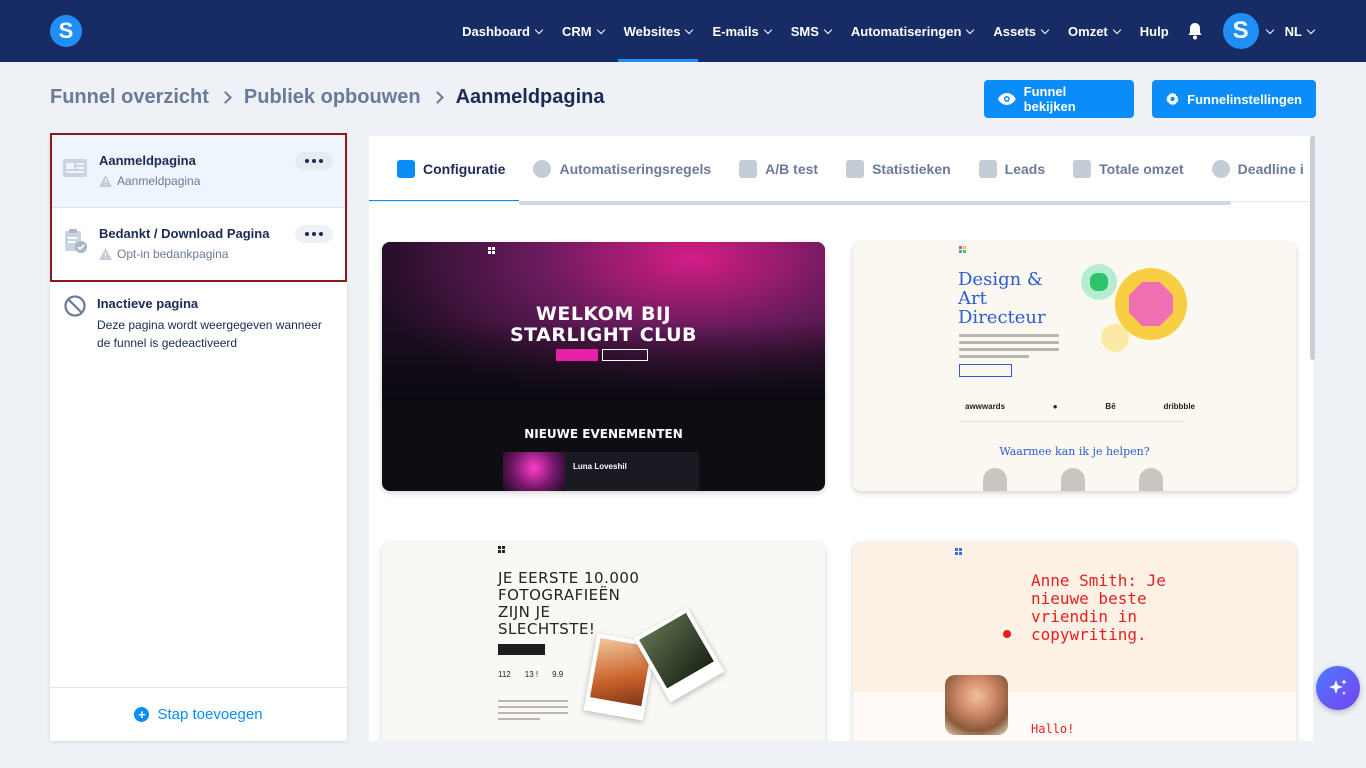  Describe the element at coordinates (332, 97) in the screenshot. I see `breadcrumb-funnel: Publiek opbouwen` at that location.